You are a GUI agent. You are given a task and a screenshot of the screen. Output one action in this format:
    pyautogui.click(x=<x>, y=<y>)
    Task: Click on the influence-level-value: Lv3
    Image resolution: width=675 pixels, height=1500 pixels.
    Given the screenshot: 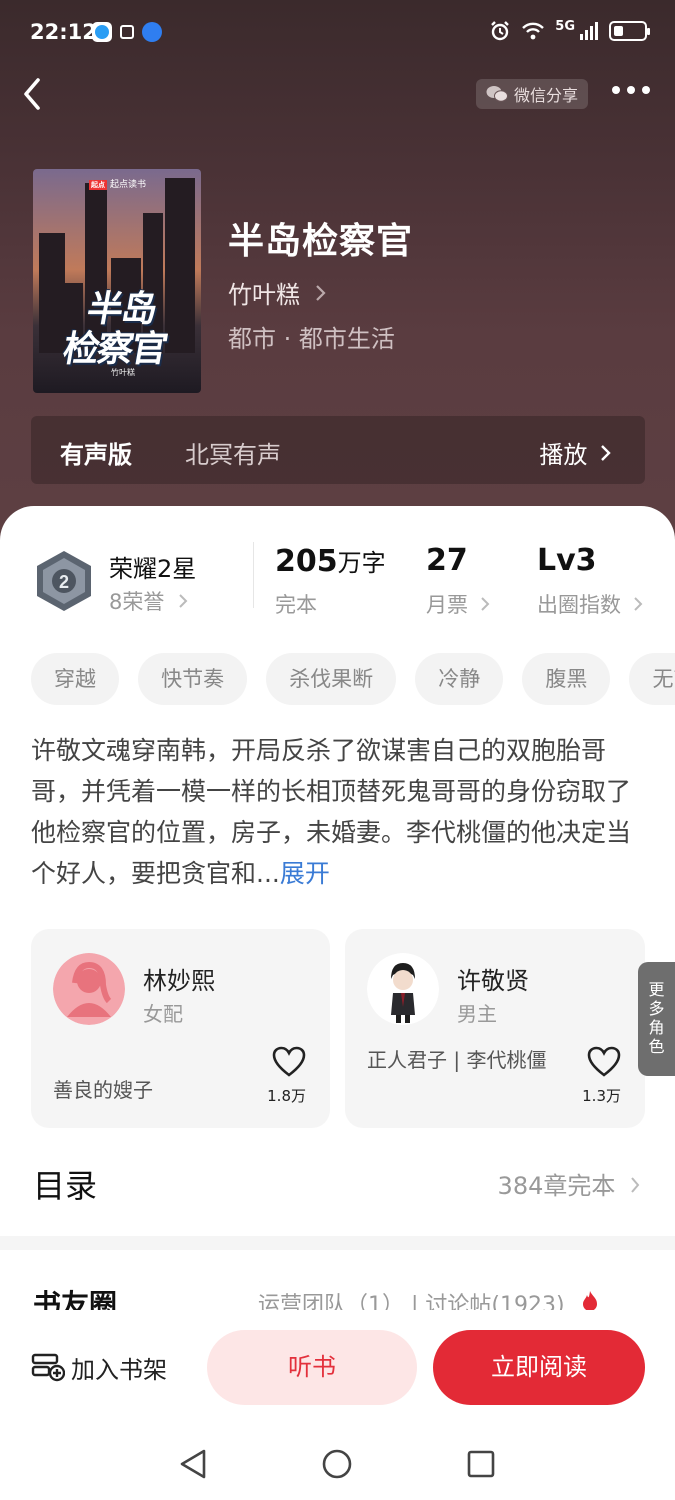 What is the action you would take?
    pyautogui.click(x=567, y=560)
    